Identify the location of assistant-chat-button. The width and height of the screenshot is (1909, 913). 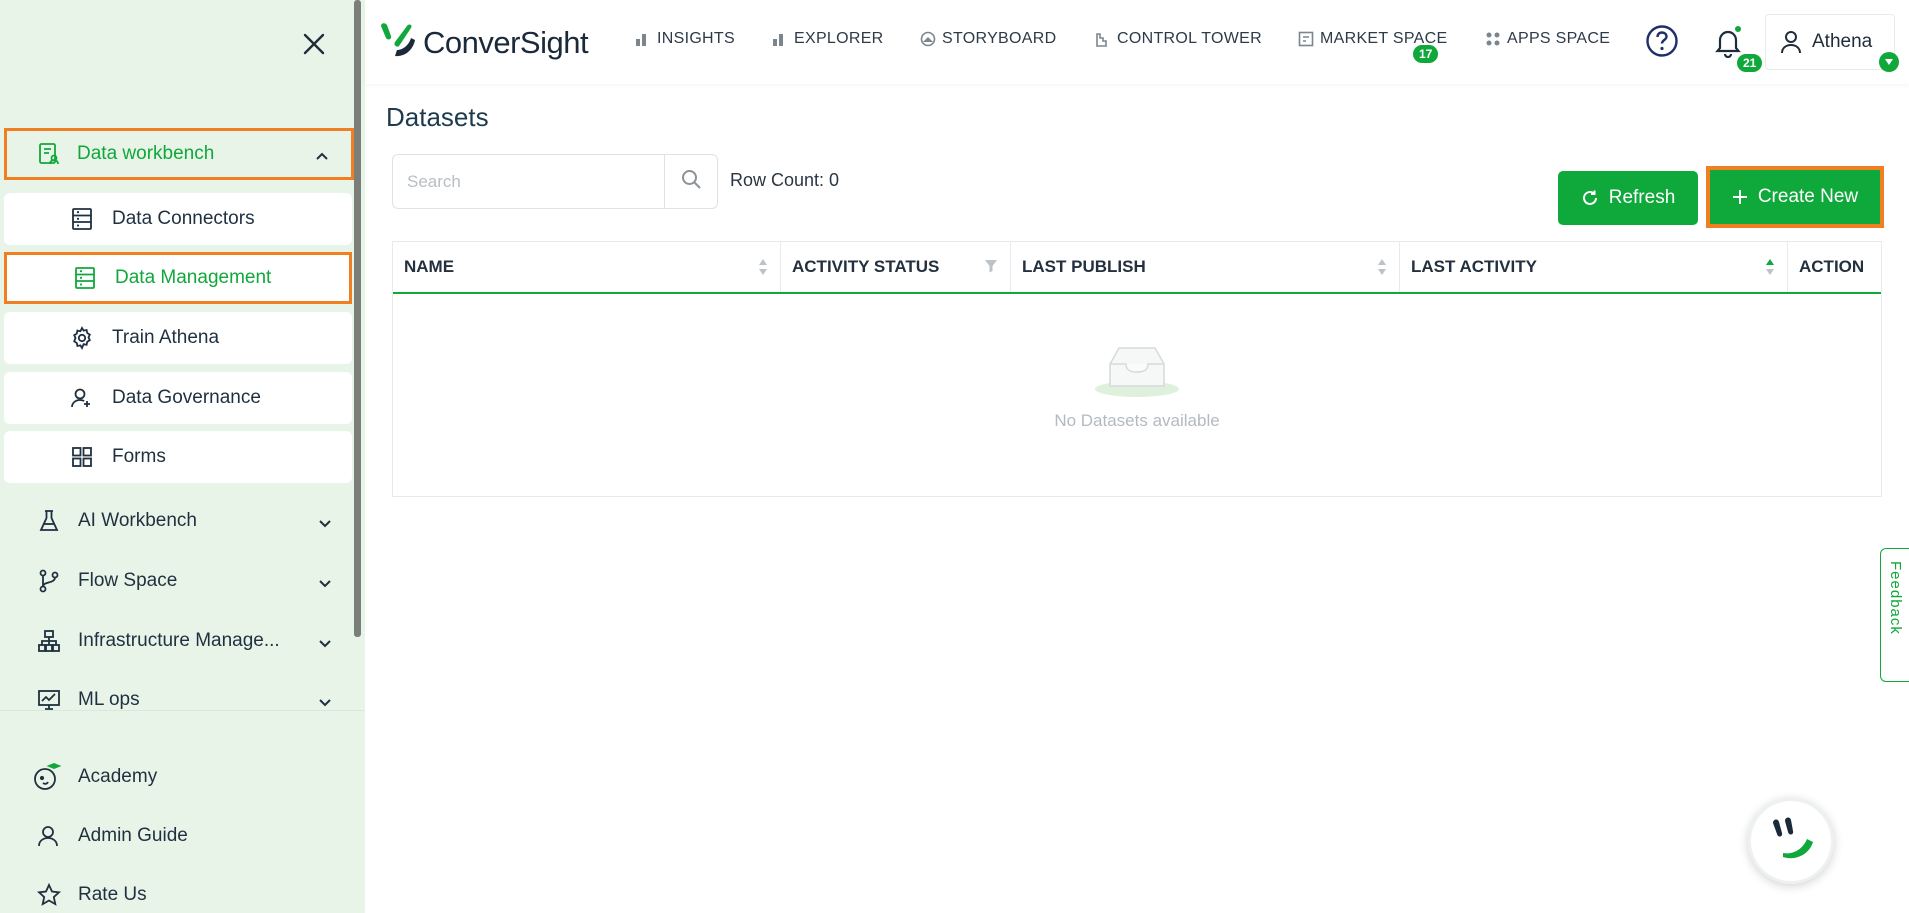
(1791, 841).